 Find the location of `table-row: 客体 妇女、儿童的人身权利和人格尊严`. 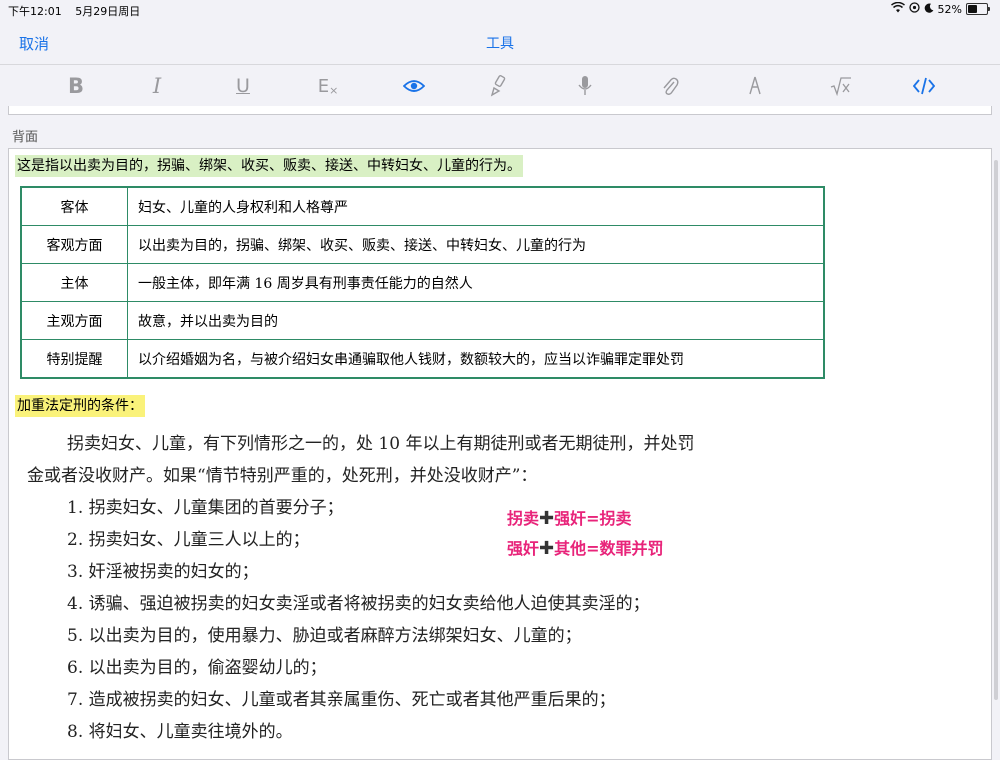

table-row: 客体 妇女、儿童的人身权利和人格尊严 is located at coordinates (422, 206).